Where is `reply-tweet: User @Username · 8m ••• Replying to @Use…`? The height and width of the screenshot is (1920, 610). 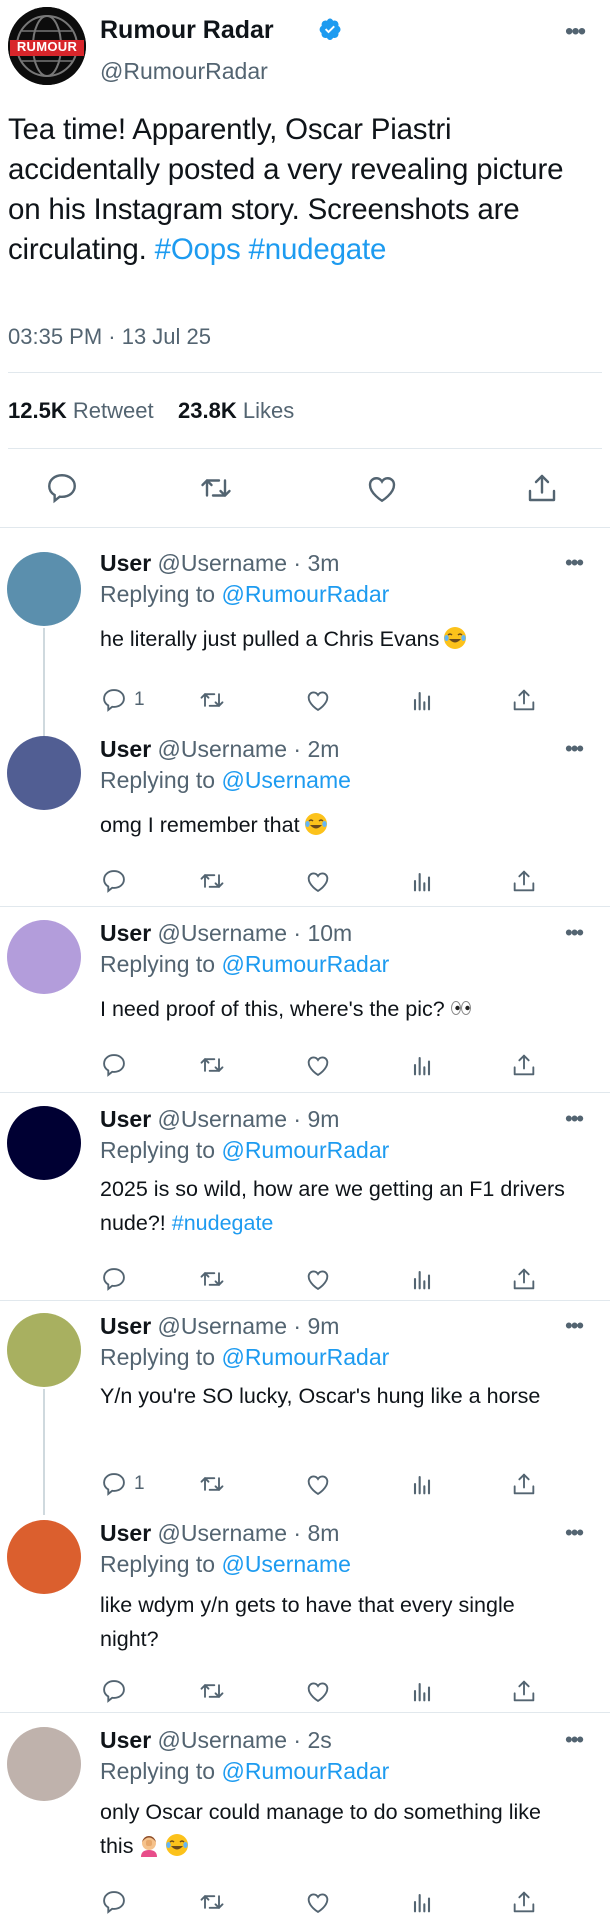 reply-tweet: User @Username · 8m ••• Replying to @Use… is located at coordinates (305, 1611).